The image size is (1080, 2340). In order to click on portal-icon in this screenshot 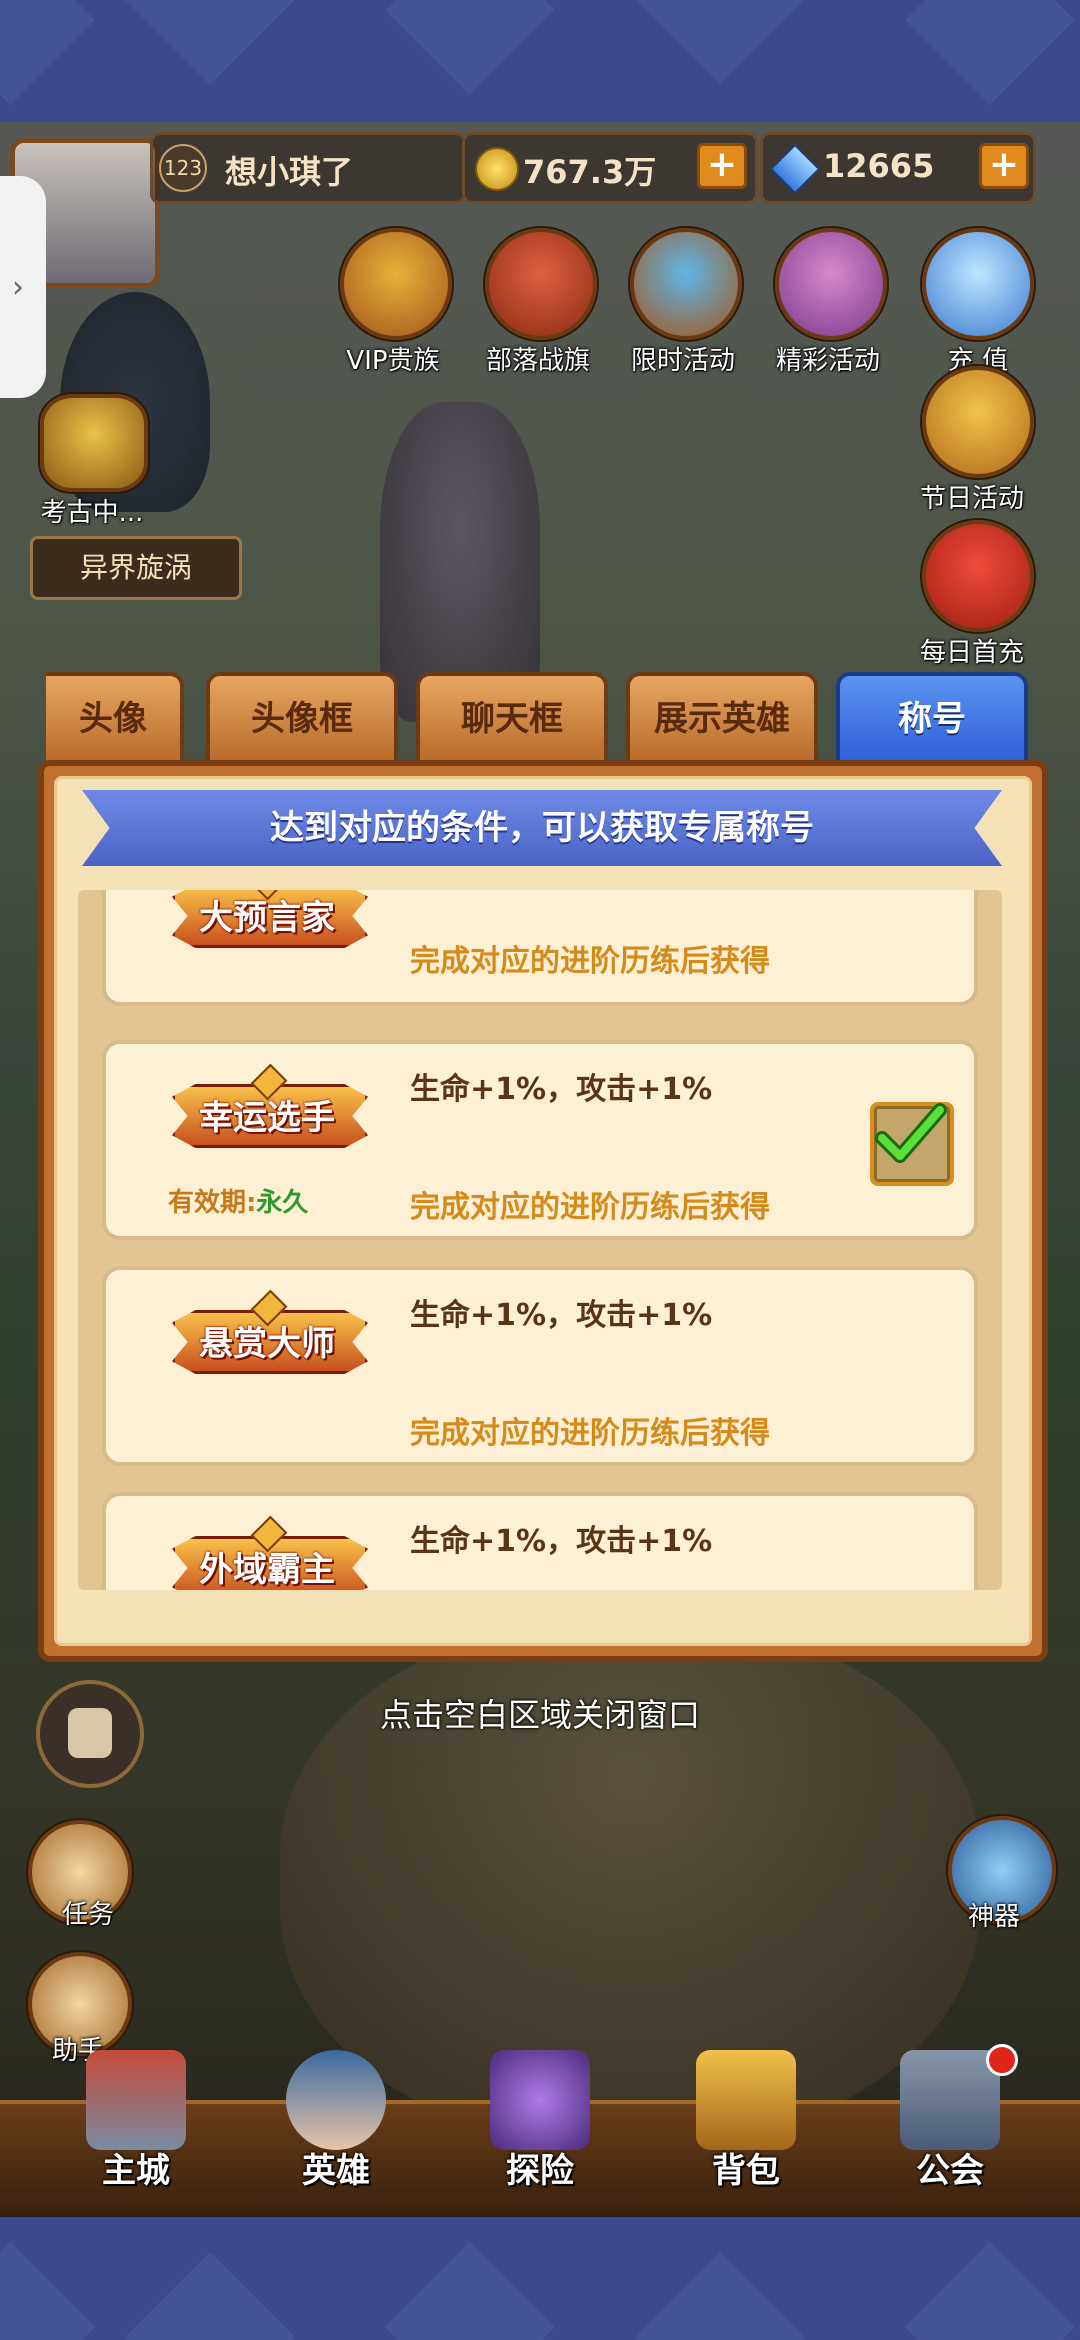, I will do `click(540, 2100)`.